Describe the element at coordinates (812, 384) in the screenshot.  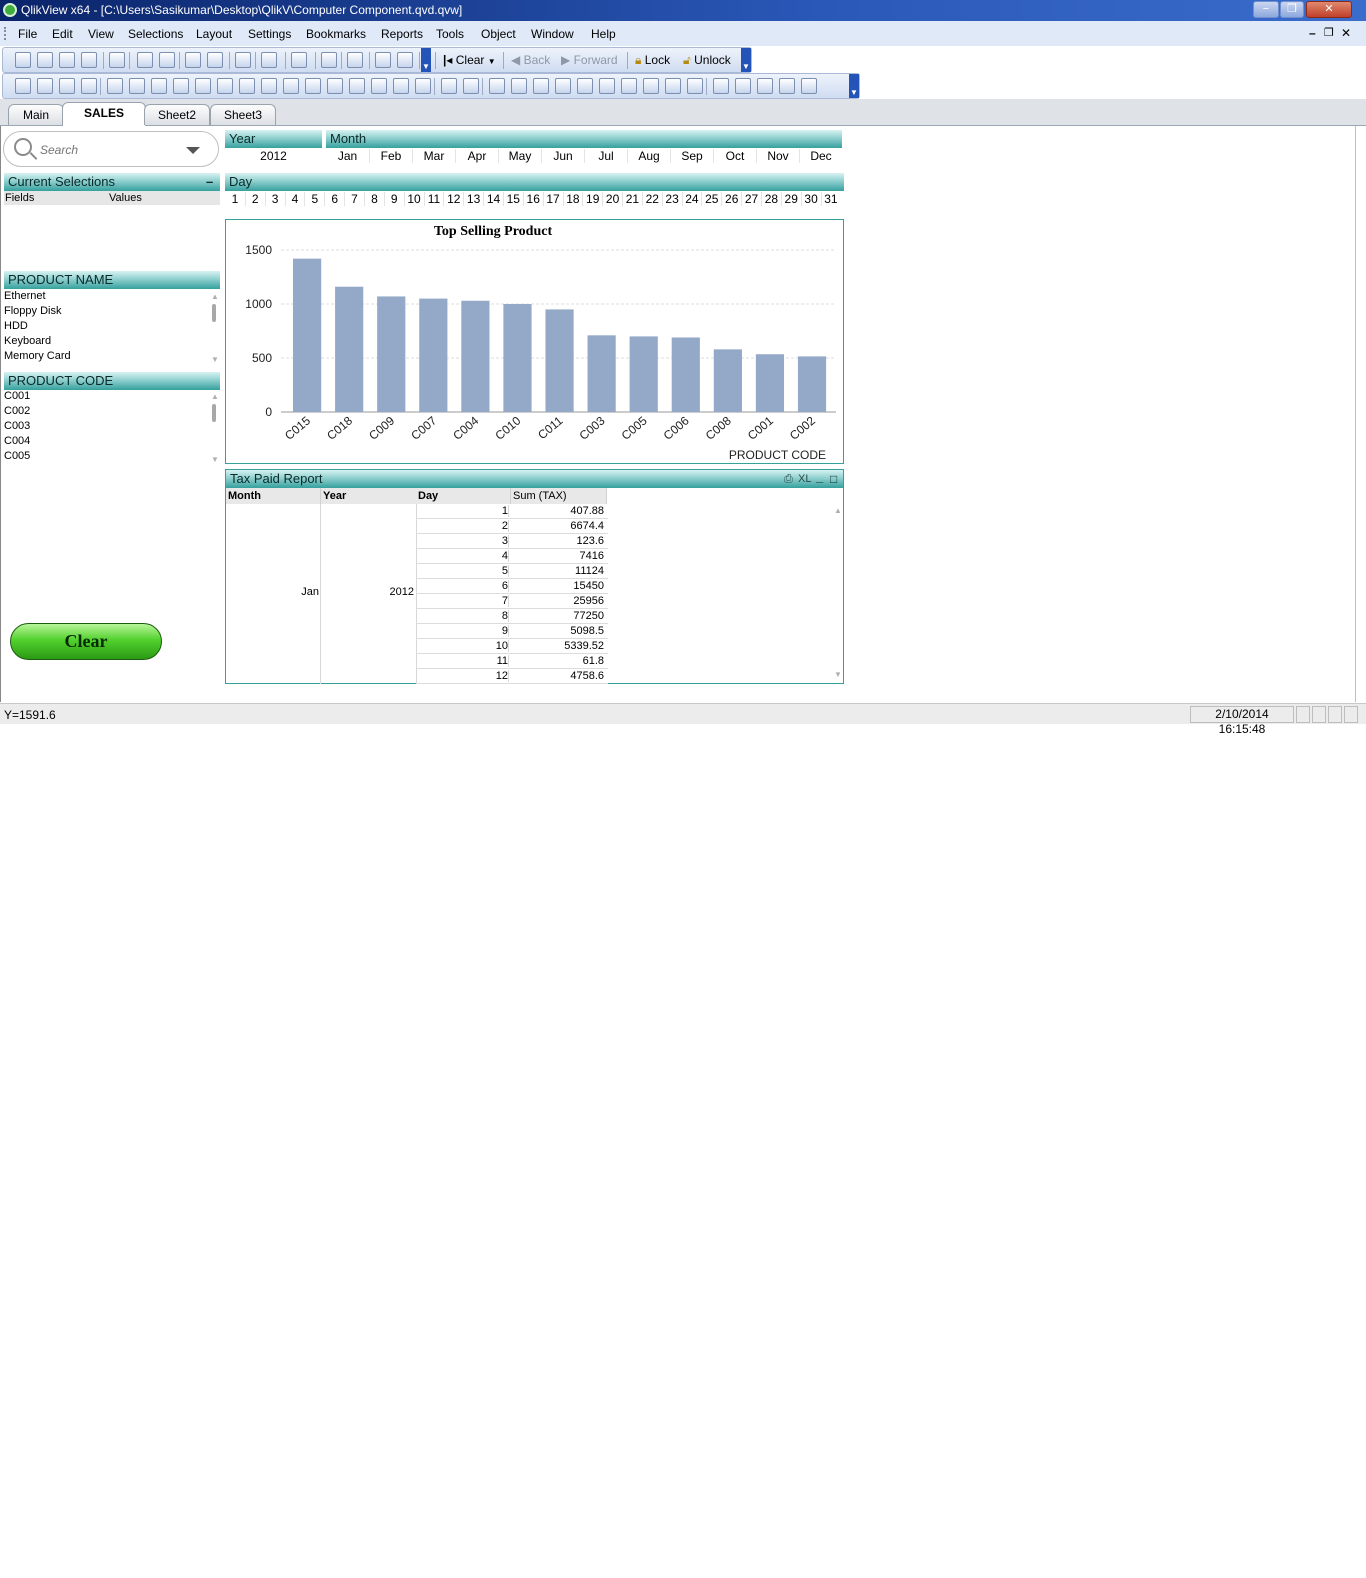
I see `bar-c002` at that location.